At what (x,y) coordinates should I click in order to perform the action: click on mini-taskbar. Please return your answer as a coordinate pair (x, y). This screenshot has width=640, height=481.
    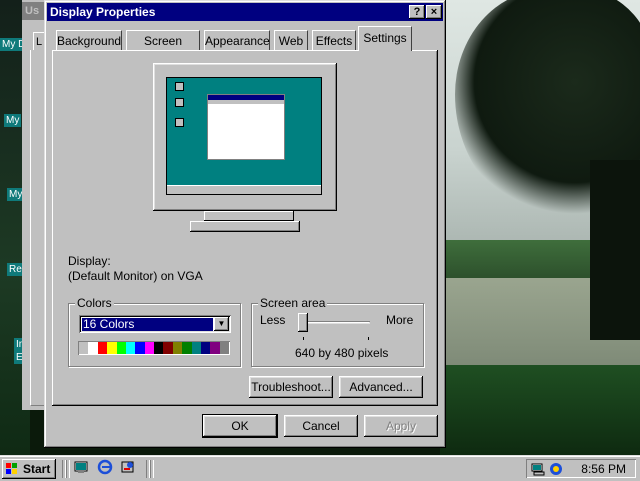
    Looking at the image, I should click on (244, 189).